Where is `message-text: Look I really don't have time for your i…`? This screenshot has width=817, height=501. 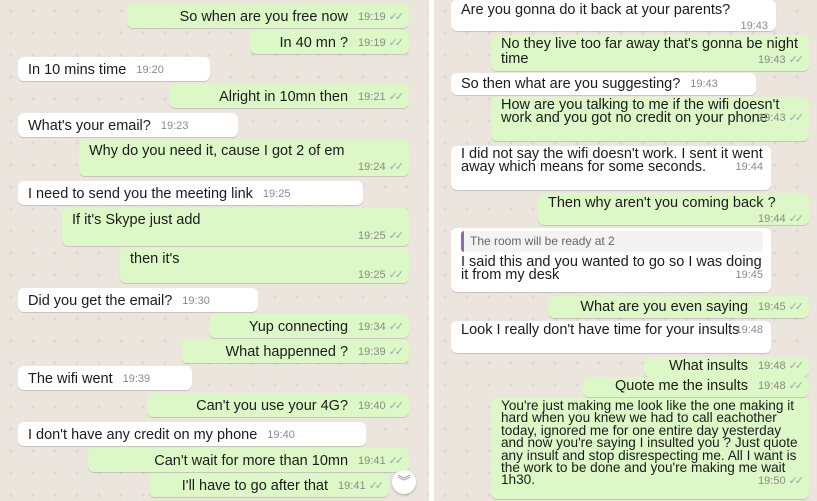
message-text: Look I really don't have time for your i… is located at coordinates (600, 330).